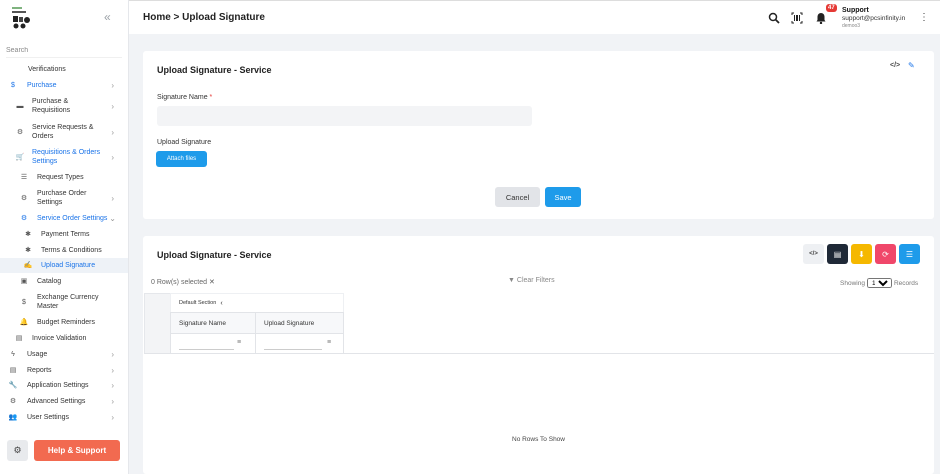 The width and height of the screenshot is (940, 474). I want to click on code-view-button: </>, so click(813, 254).